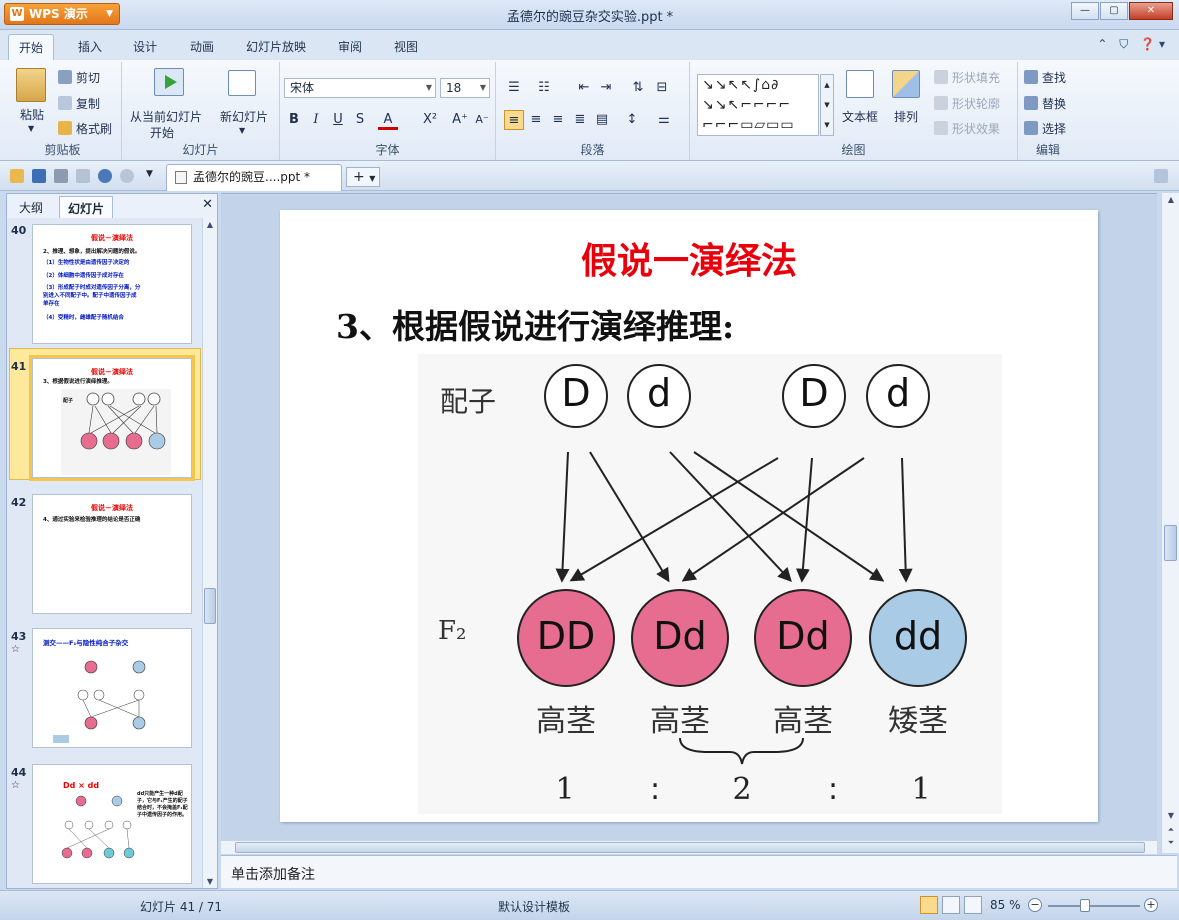 The width and height of the screenshot is (1179, 920). I want to click on bullets-button: ☰, so click(514, 88).